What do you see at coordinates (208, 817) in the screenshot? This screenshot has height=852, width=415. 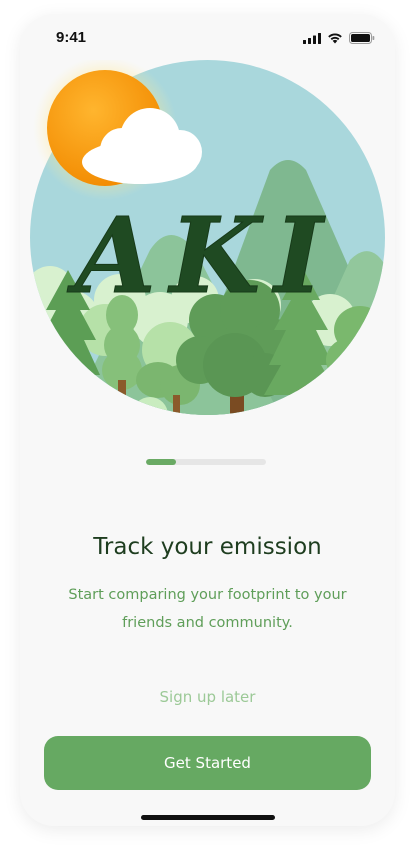 I see `home-indicator` at bounding box center [208, 817].